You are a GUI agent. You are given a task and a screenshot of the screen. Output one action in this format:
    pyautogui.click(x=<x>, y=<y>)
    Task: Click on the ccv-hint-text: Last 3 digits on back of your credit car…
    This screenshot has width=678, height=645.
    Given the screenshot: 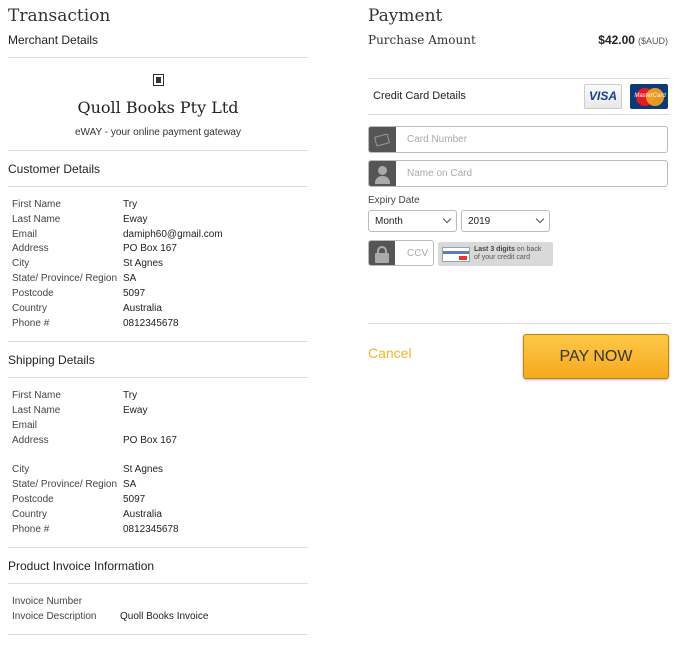 What is the action you would take?
    pyautogui.click(x=508, y=253)
    